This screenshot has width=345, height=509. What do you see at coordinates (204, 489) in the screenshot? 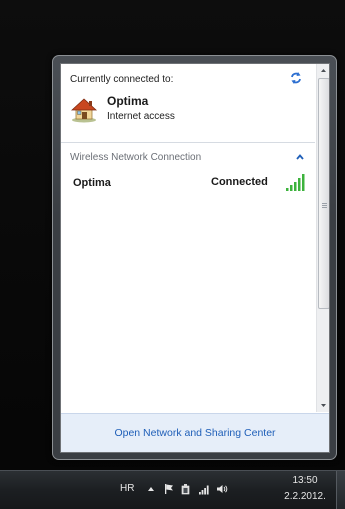
I see `network-signal-icon` at bounding box center [204, 489].